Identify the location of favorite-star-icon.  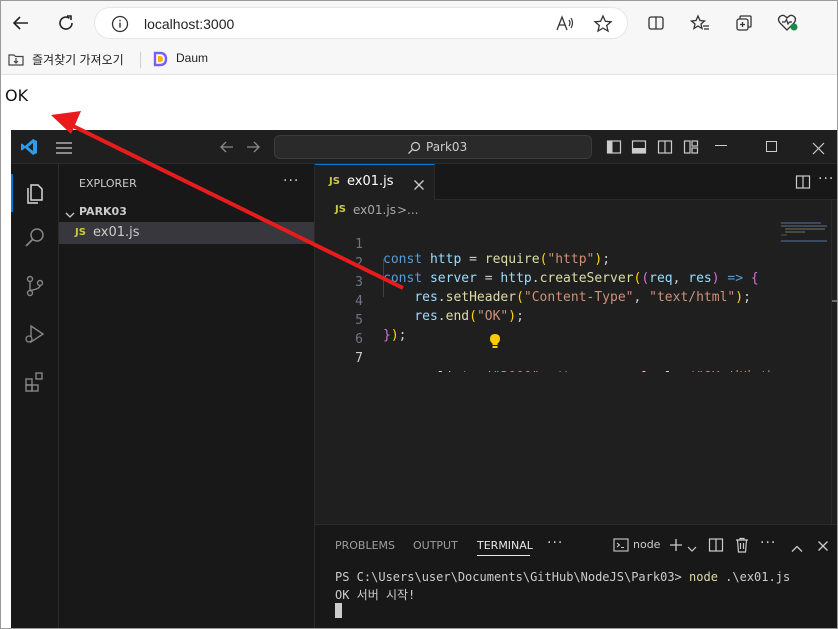
(603, 26).